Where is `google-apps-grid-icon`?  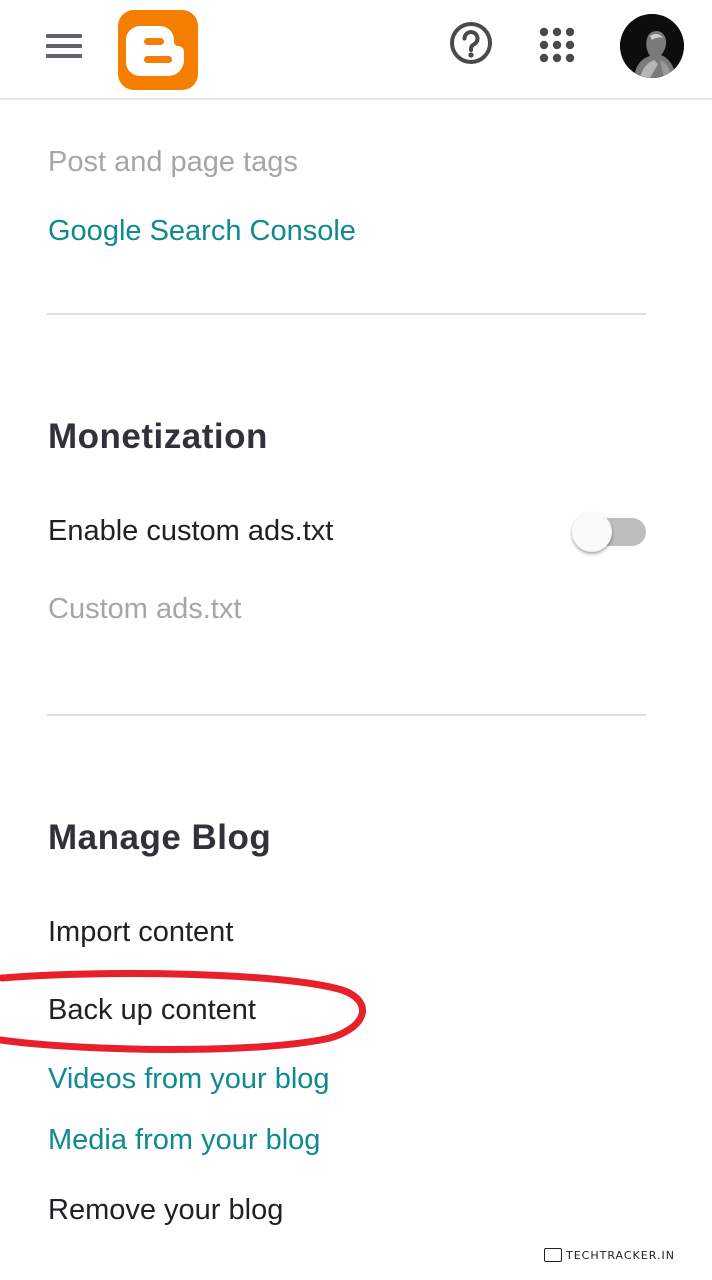 google-apps-grid-icon is located at coordinates (557, 45).